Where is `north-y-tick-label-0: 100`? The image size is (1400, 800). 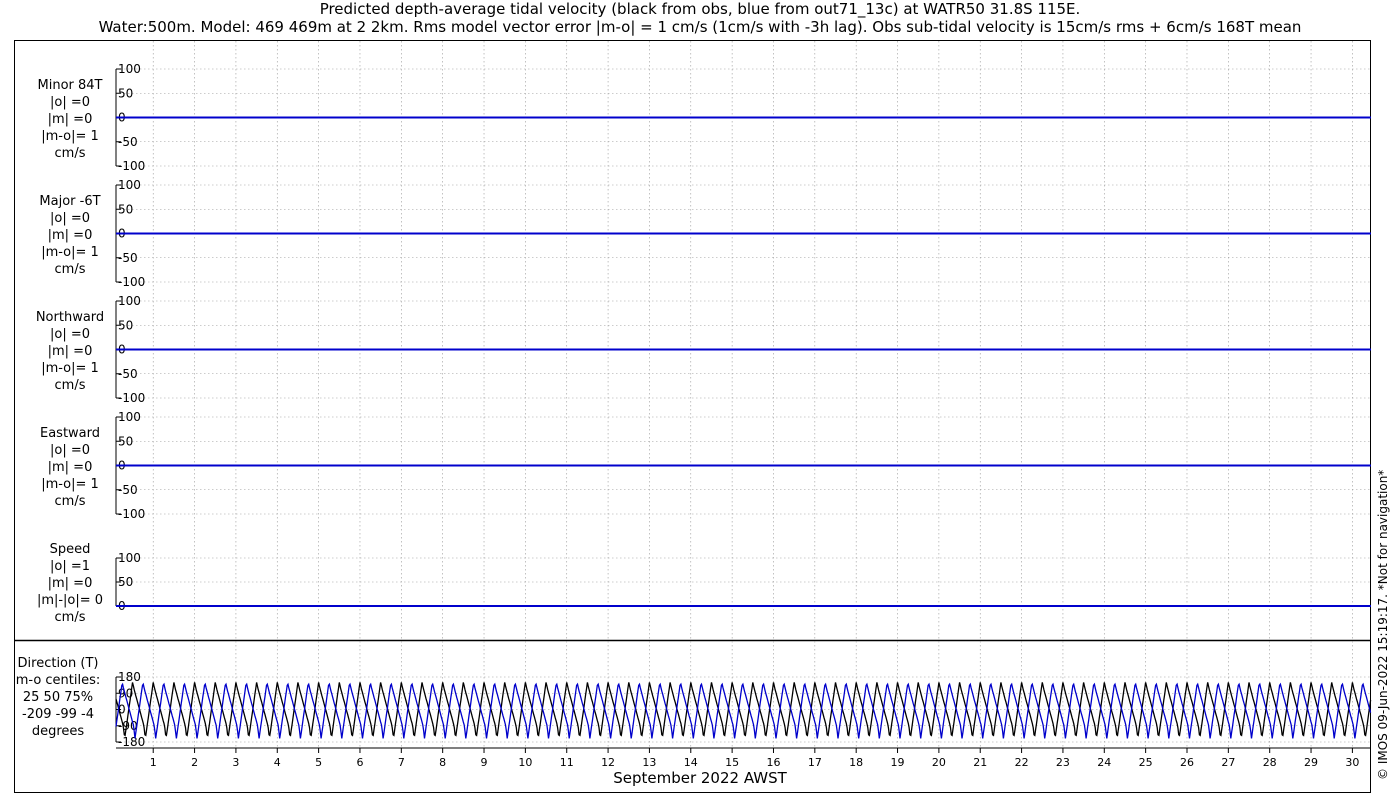 north-y-tick-label-0: 100 is located at coordinates (129, 301).